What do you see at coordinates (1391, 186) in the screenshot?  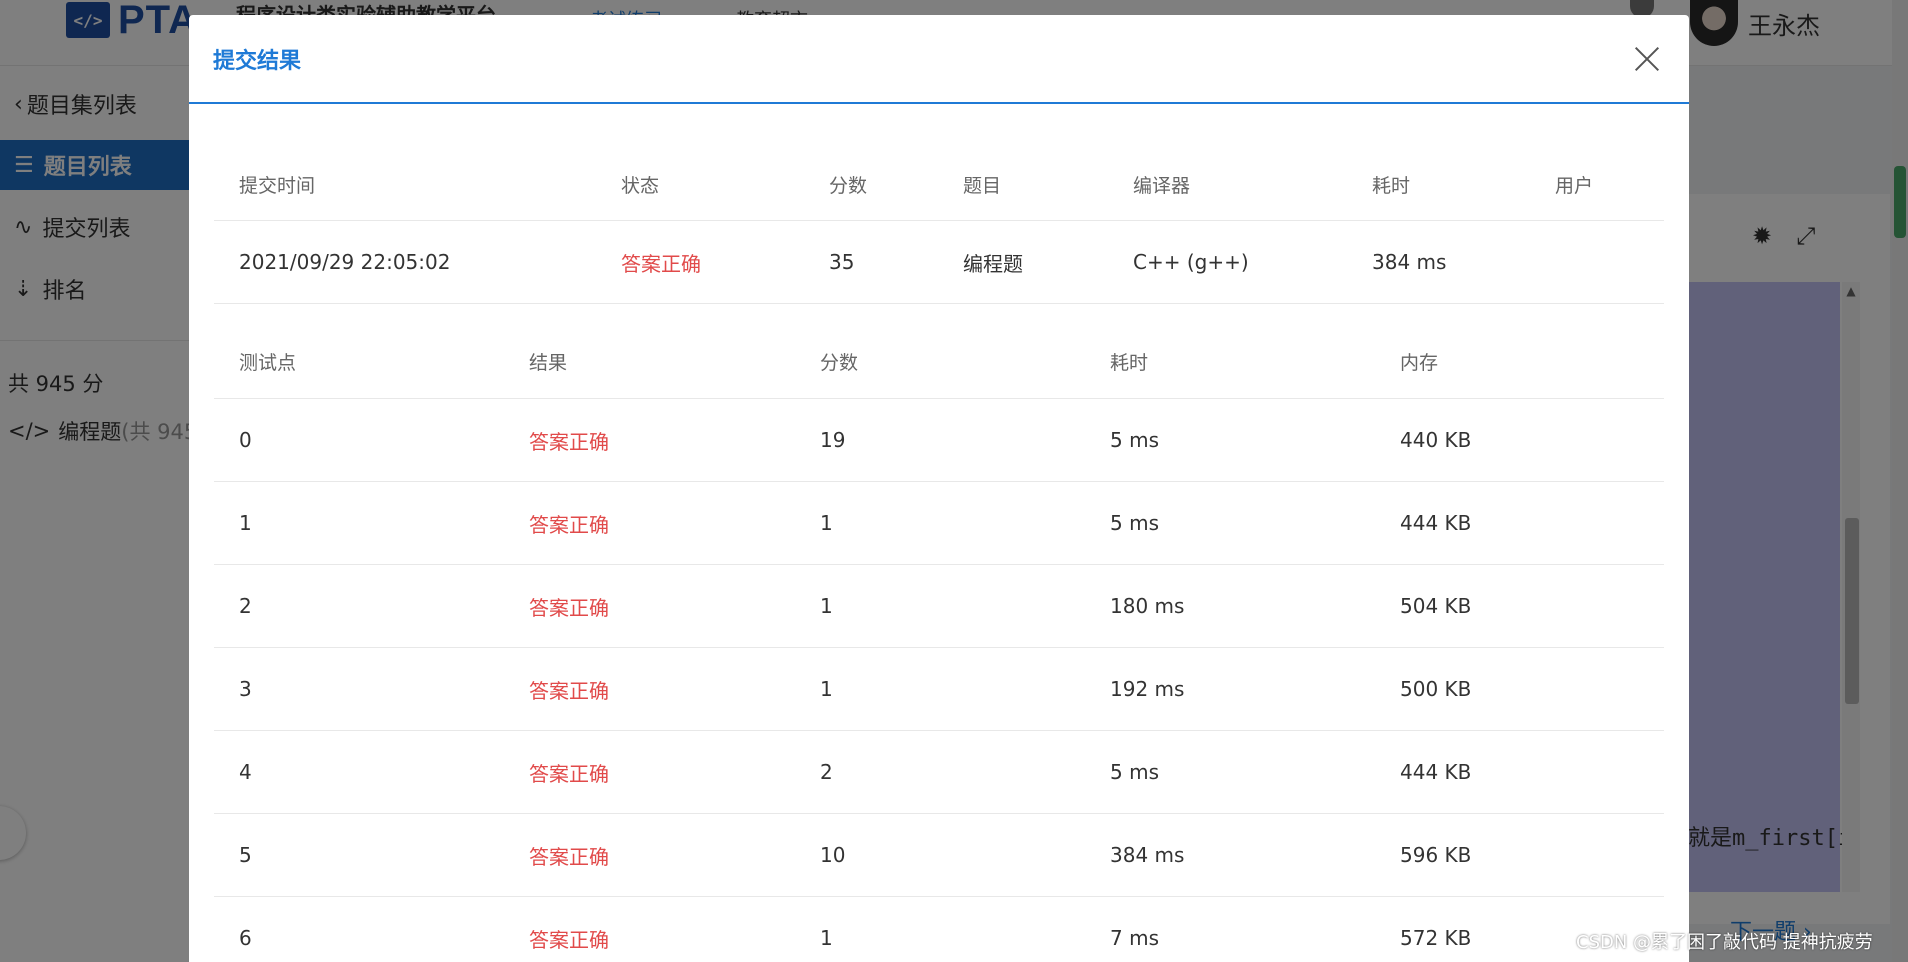 I see `header-elapsed: 耗时` at bounding box center [1391, 186].